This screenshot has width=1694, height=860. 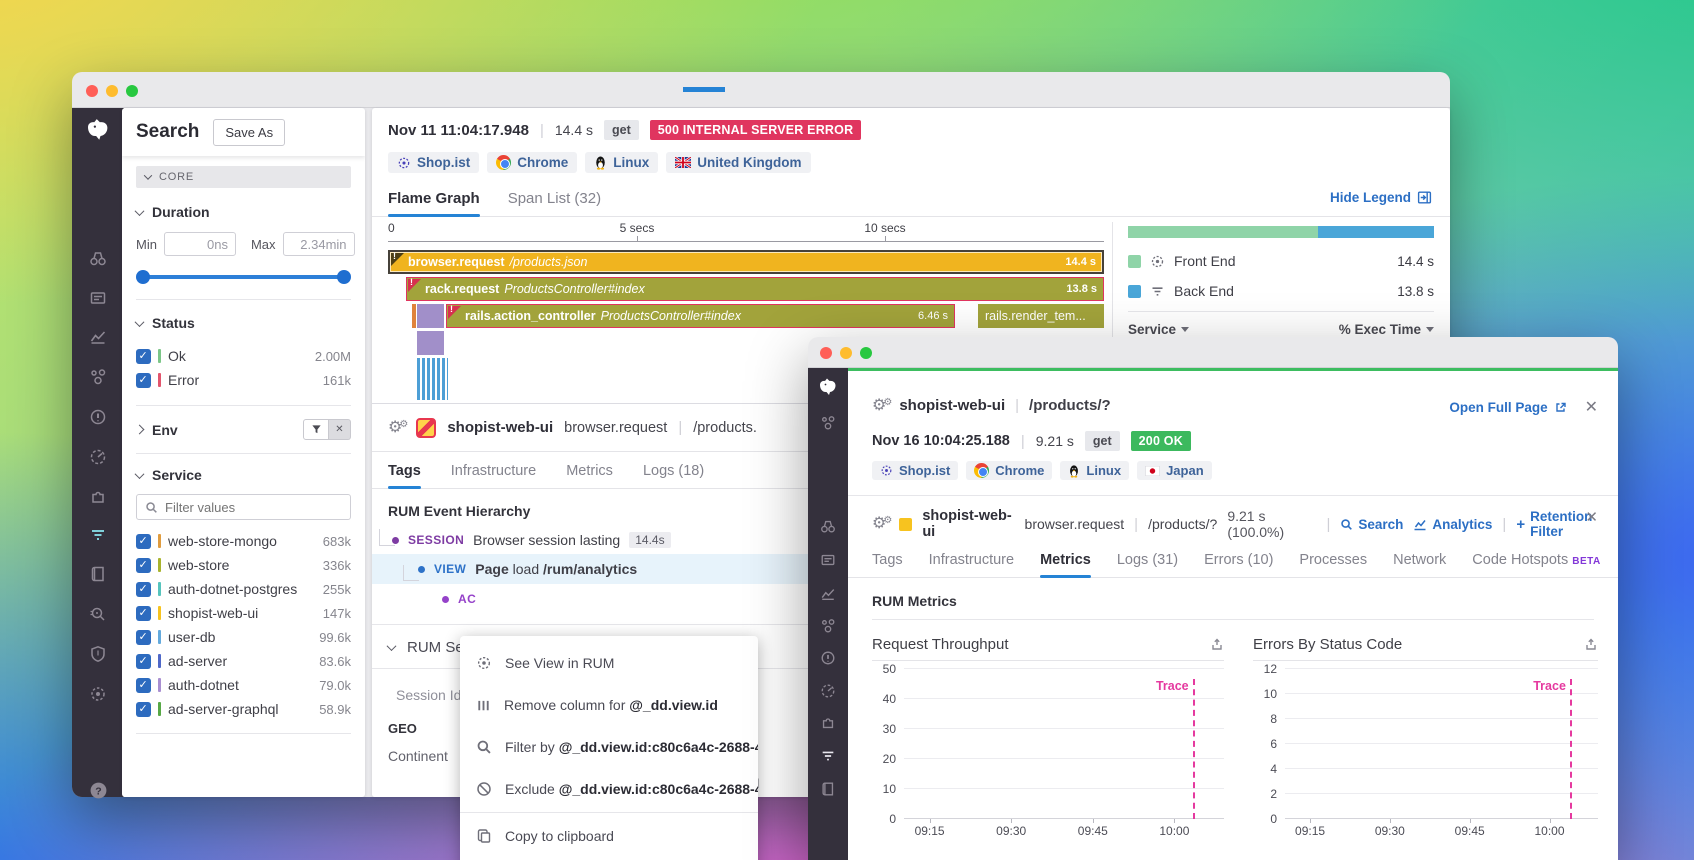 I want to click on facet-row-service: user-db 99.6k, so click(x=243, y=637).